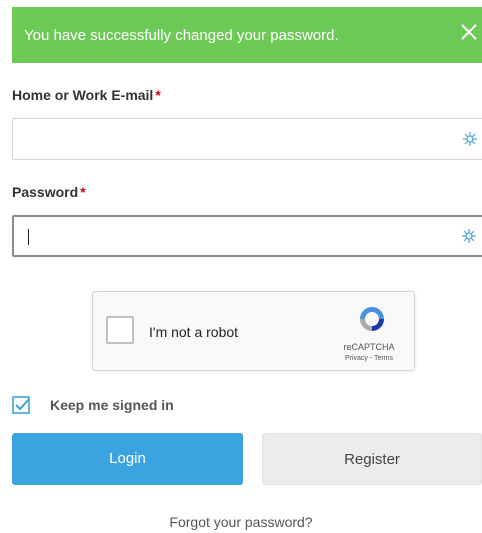 This screenshot has height=533, width=482. What do you see at coordinates (194, 332) in the screenshot?
I see `recaptcha-label: I'm not a robot` at bounding box center [194, 332].